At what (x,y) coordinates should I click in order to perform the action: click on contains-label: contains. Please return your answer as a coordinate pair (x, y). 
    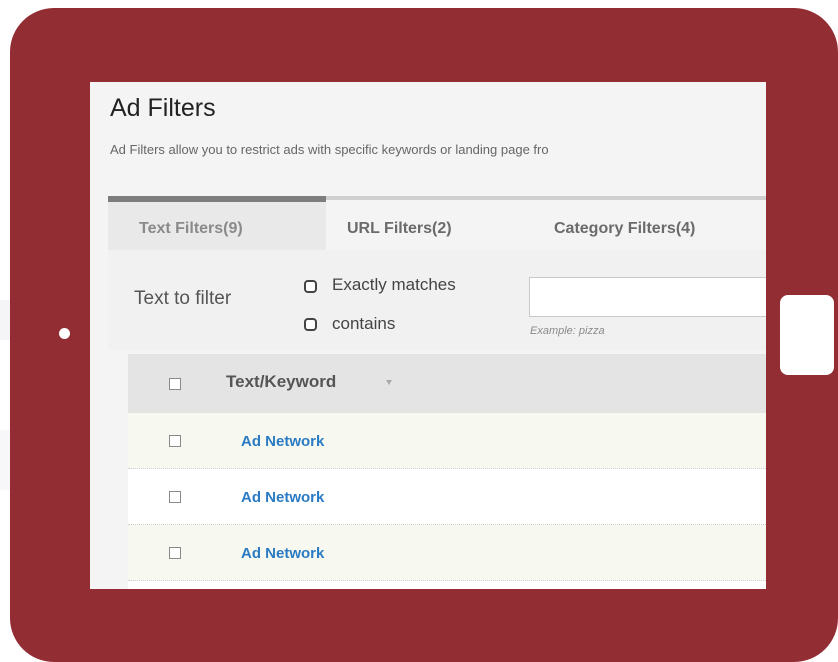
    Looking at the image, I should click on (364, 323).